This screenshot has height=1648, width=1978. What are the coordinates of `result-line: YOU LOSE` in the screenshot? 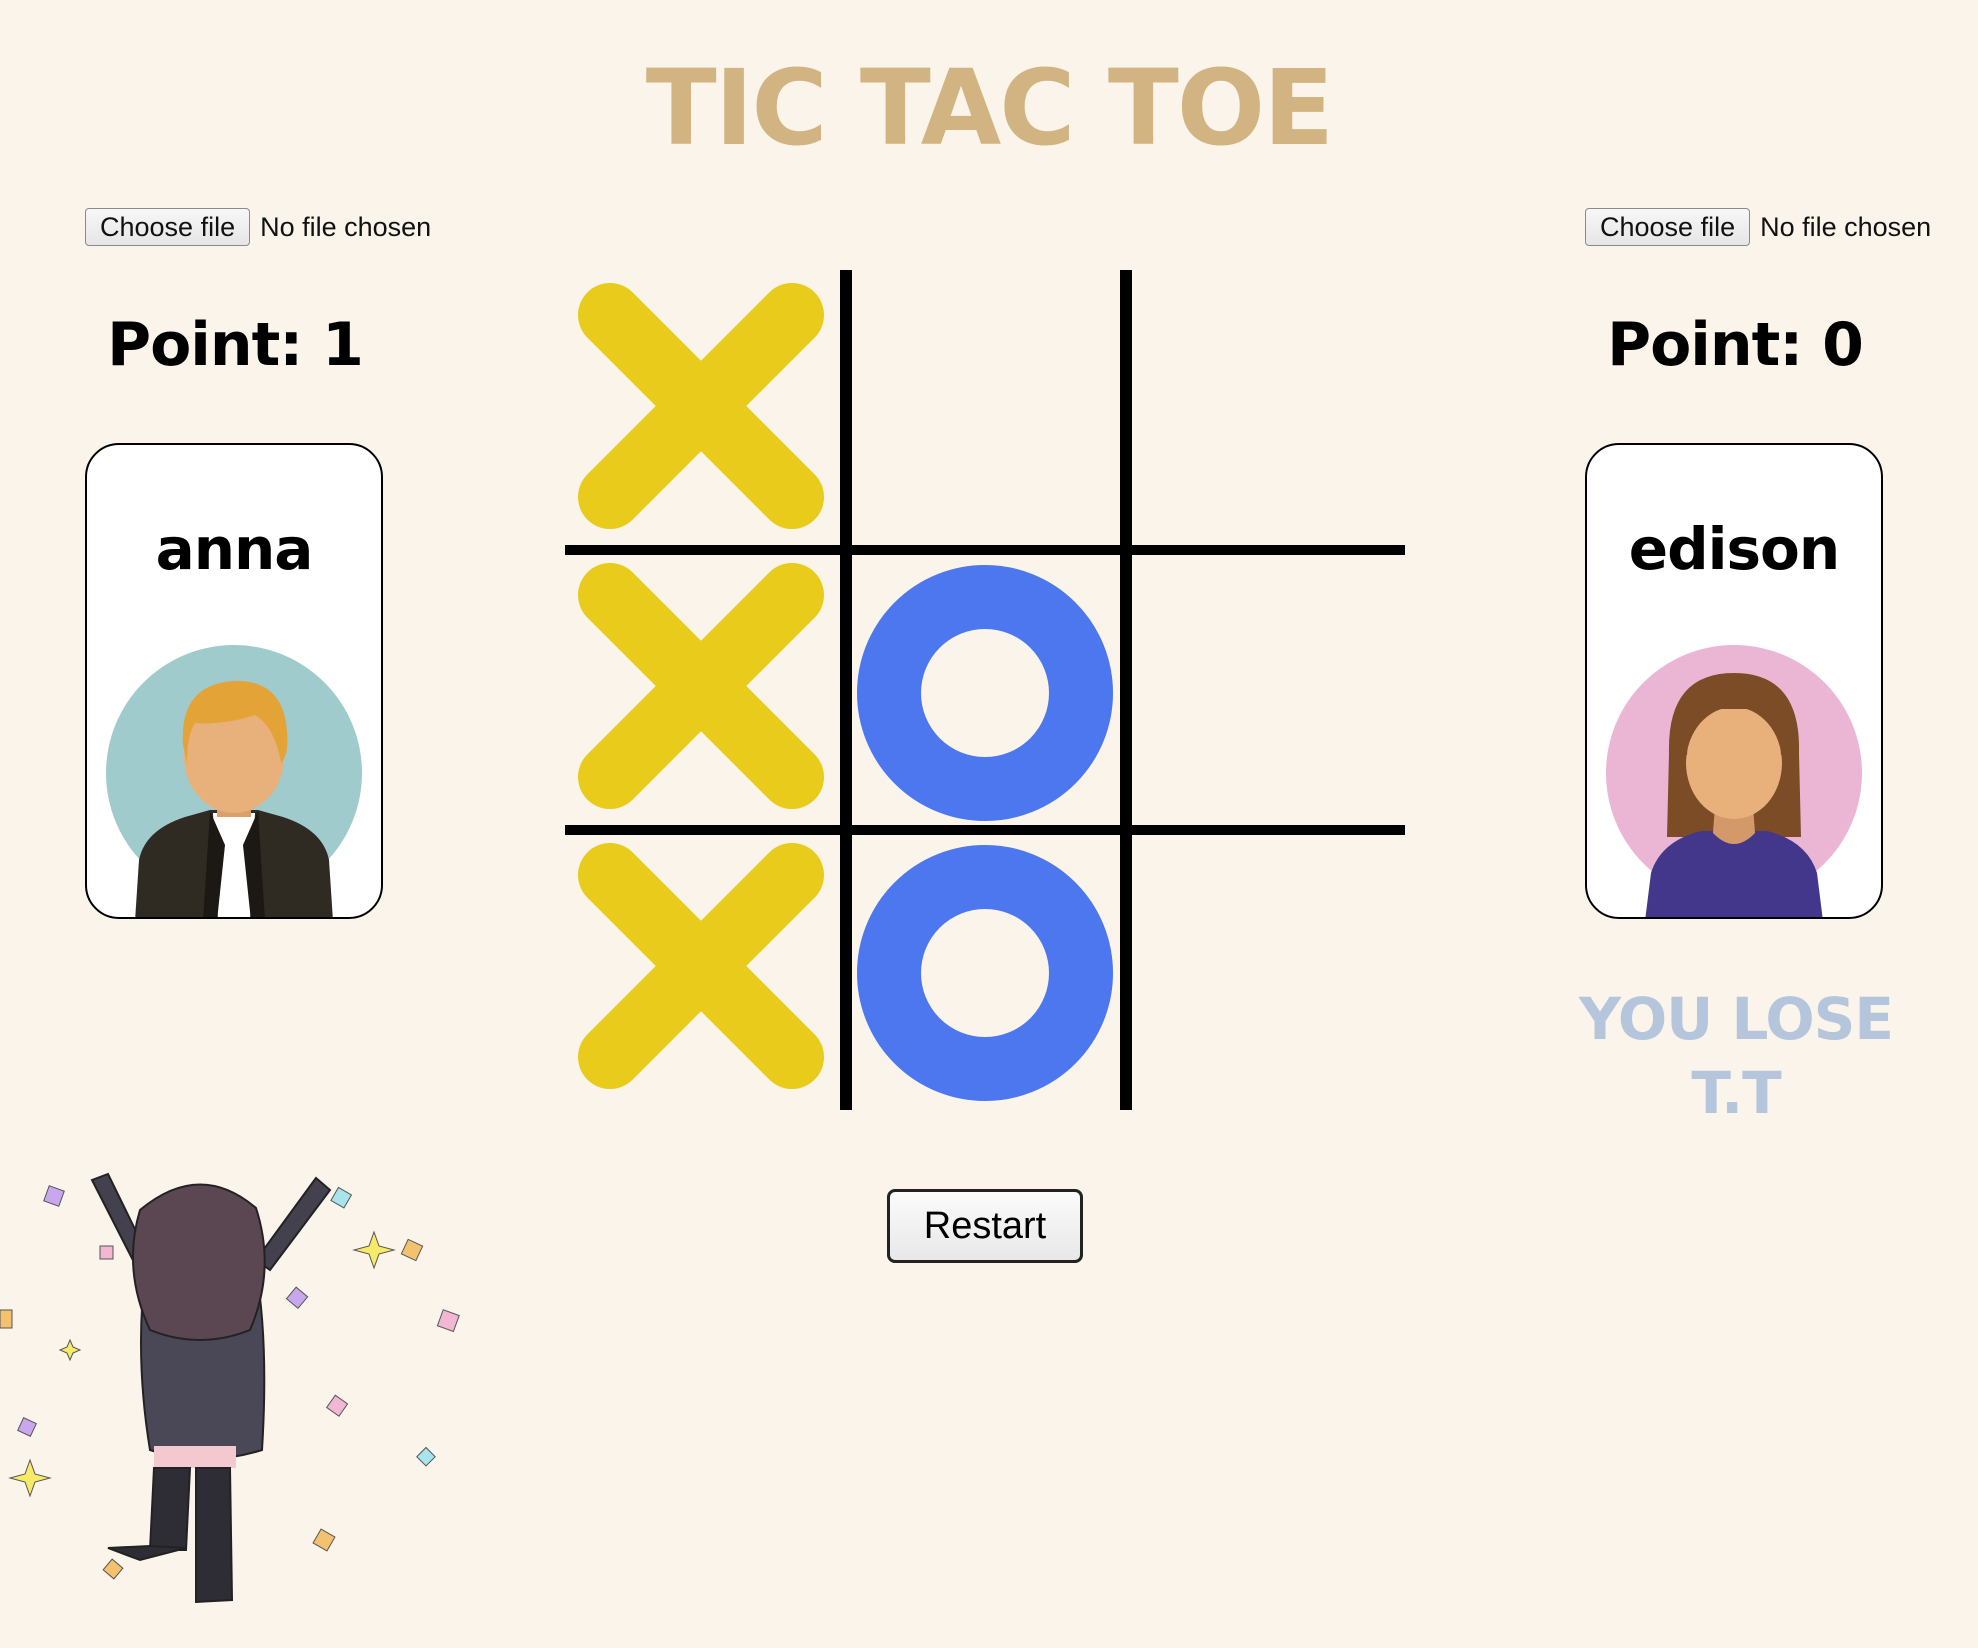 It's located at (1736, 1019).